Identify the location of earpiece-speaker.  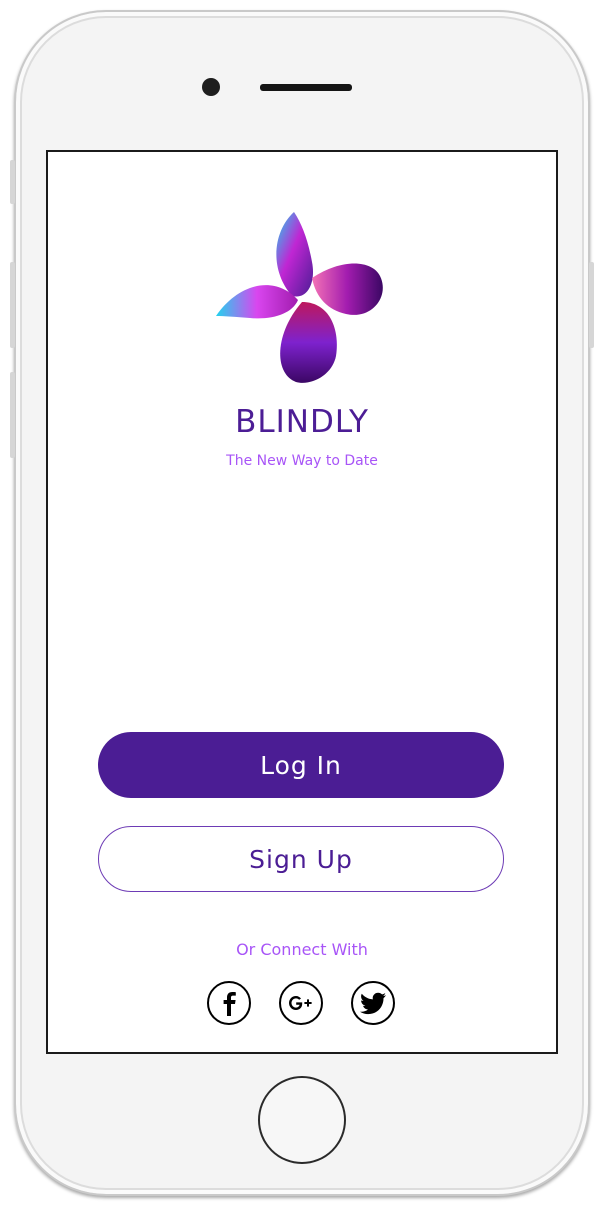
(306, 87).